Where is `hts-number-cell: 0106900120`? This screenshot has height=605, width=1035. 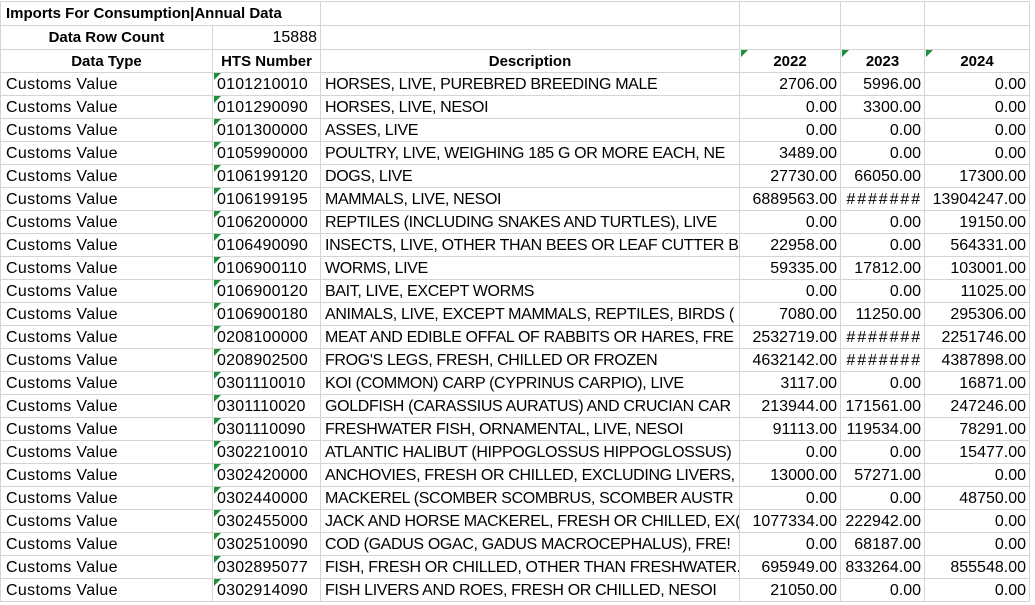 hts-number-cell: 0106900120 is located at coordinates (267, 291).